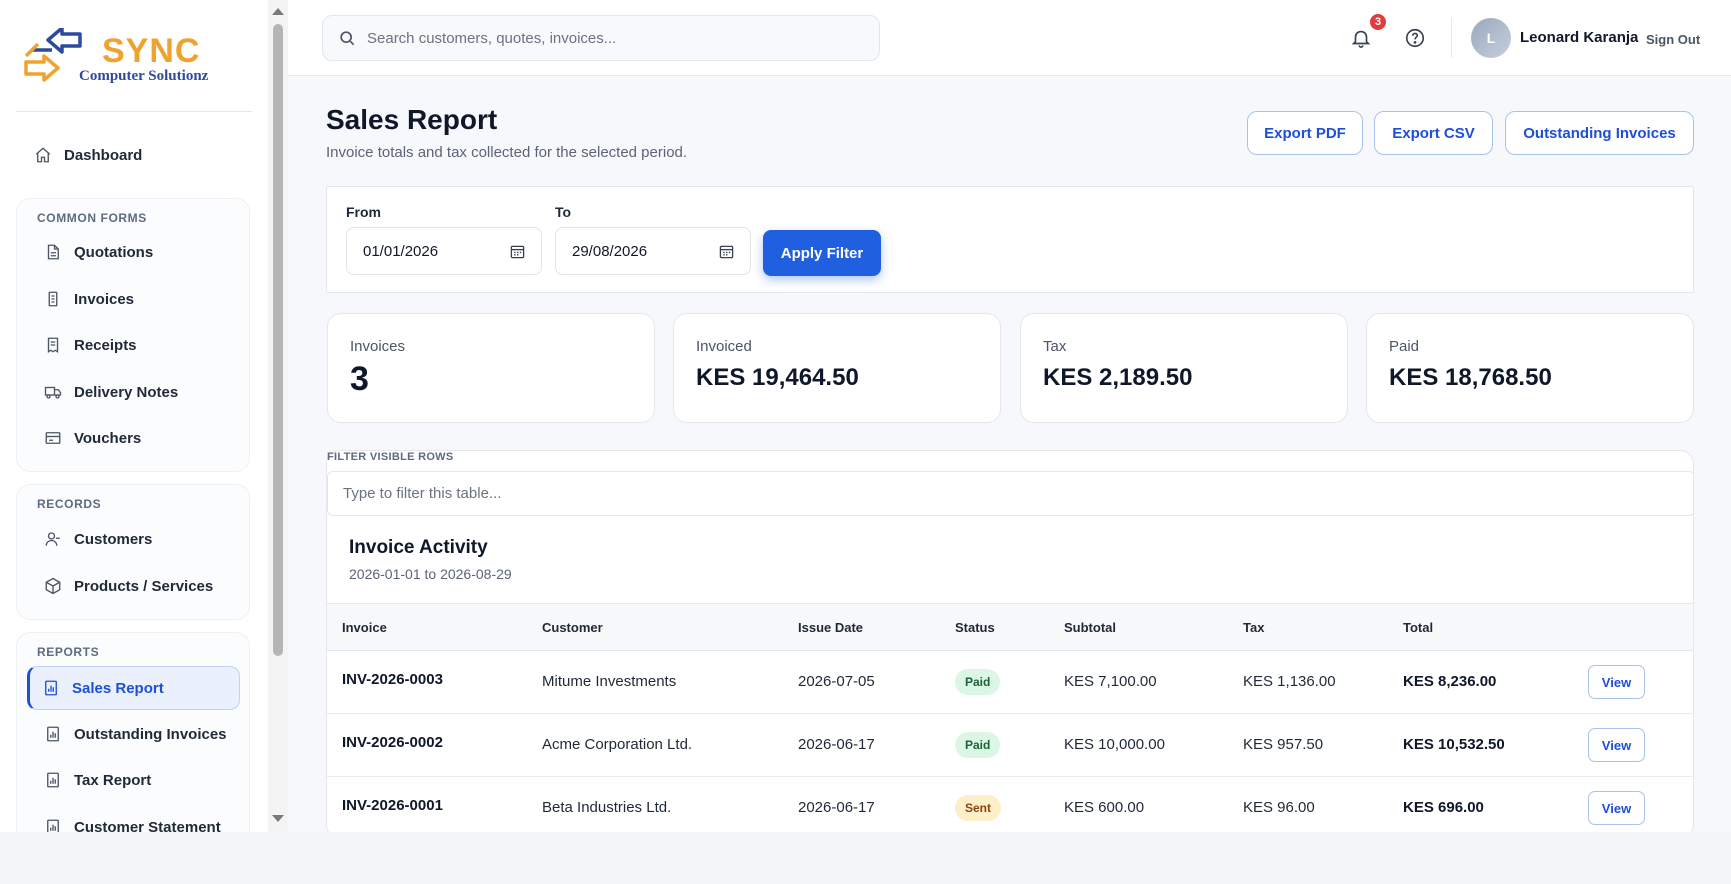 The image size is (1731, 884). What do you see at coordinates (1010, 493) in the screenshot?
I see `table-filter-input` at bounding box center [1010, 493].